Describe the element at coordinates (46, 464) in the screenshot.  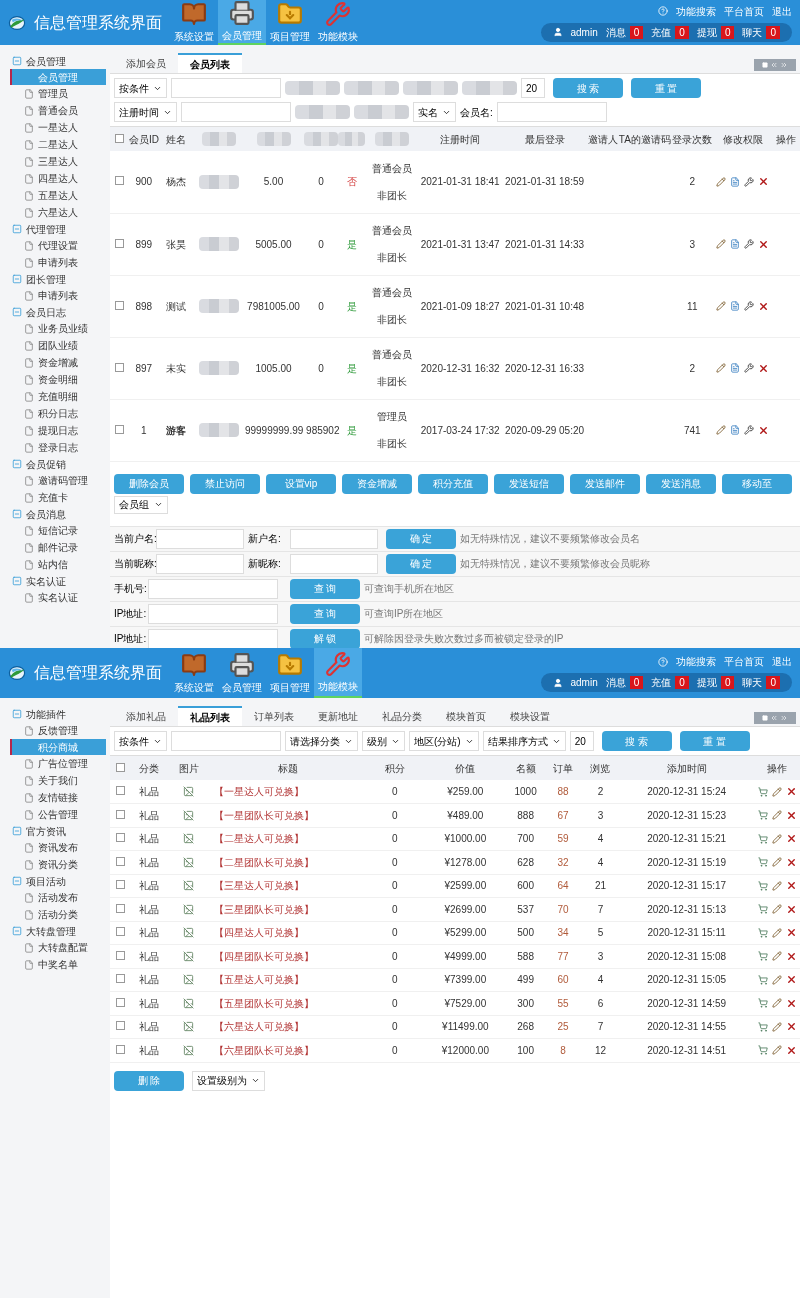
I see `sidebar-group: 会员促销` at that location.